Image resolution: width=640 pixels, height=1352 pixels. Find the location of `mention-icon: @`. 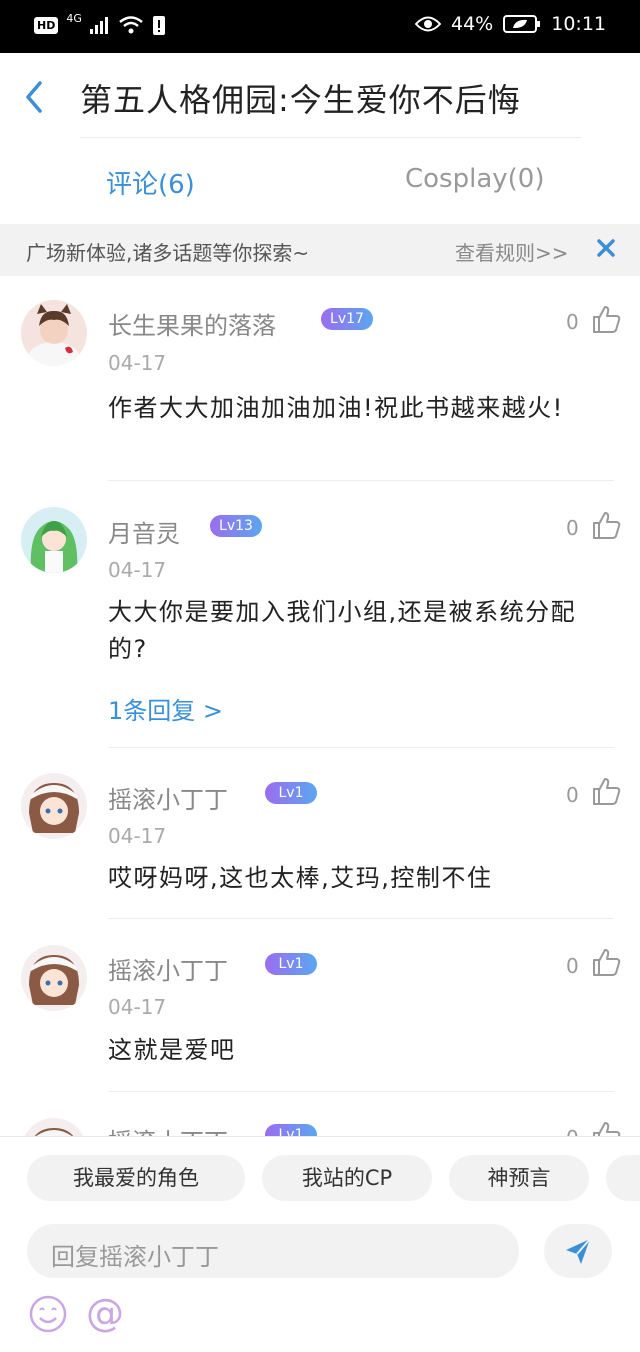

mention-icon: @ is located at coordinates (105, 1313).